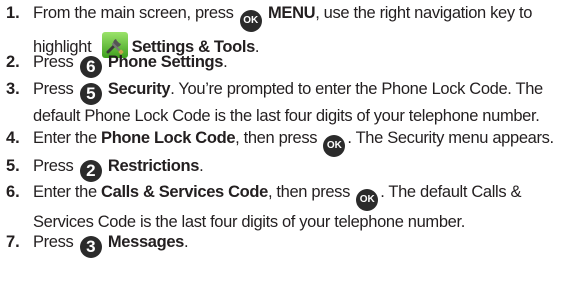  I want to click on step-6-text-b: , then press, so click(311, 192).